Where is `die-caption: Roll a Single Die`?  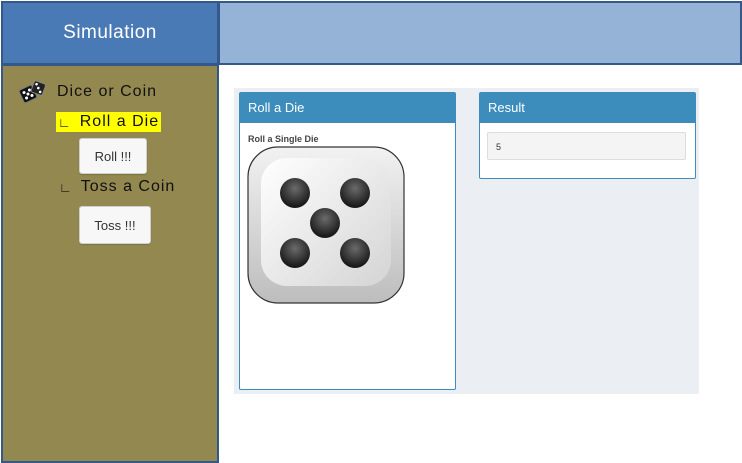 die-caption: Roll a Single Die is located at coordinates (283, 139).